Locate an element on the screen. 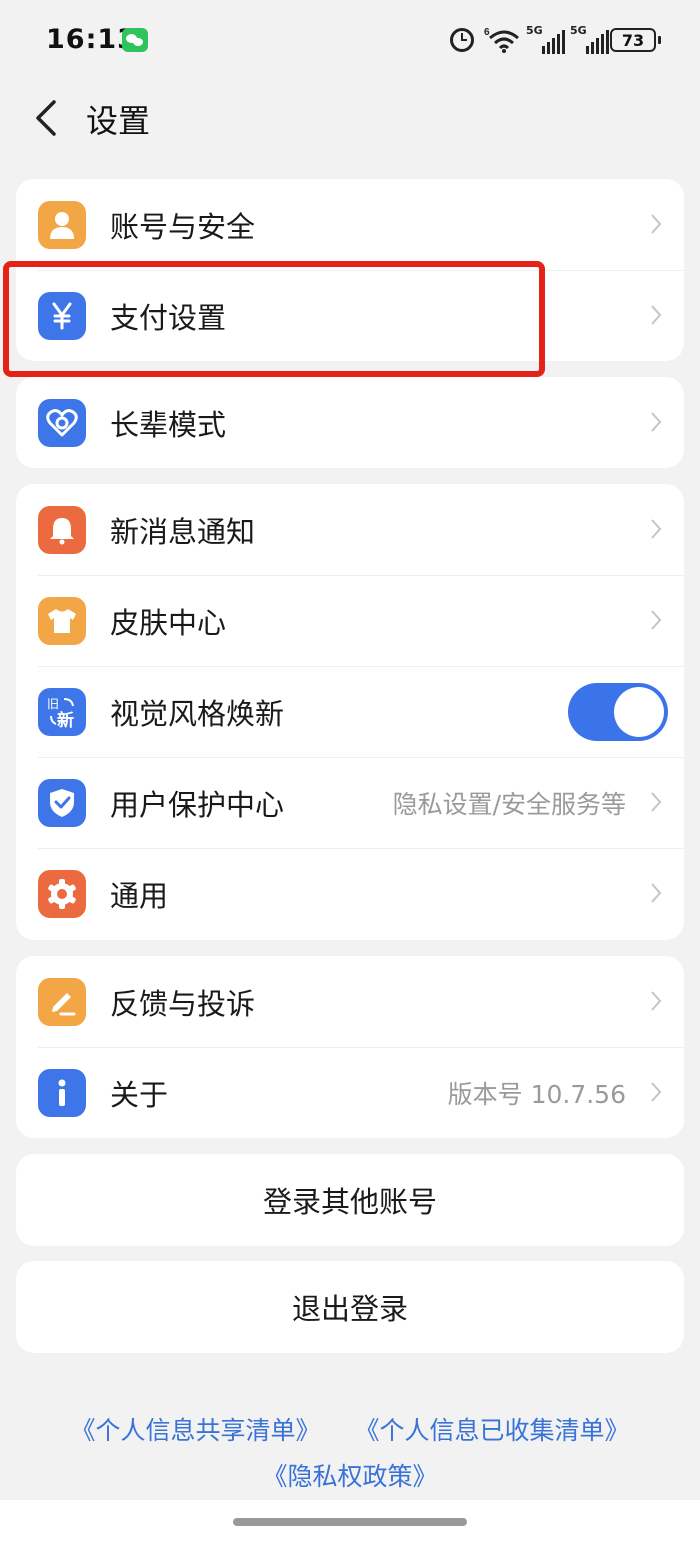 This screenshot has width=700, height=1543. battery-icon: 73 is located at coordinates (635, 40).